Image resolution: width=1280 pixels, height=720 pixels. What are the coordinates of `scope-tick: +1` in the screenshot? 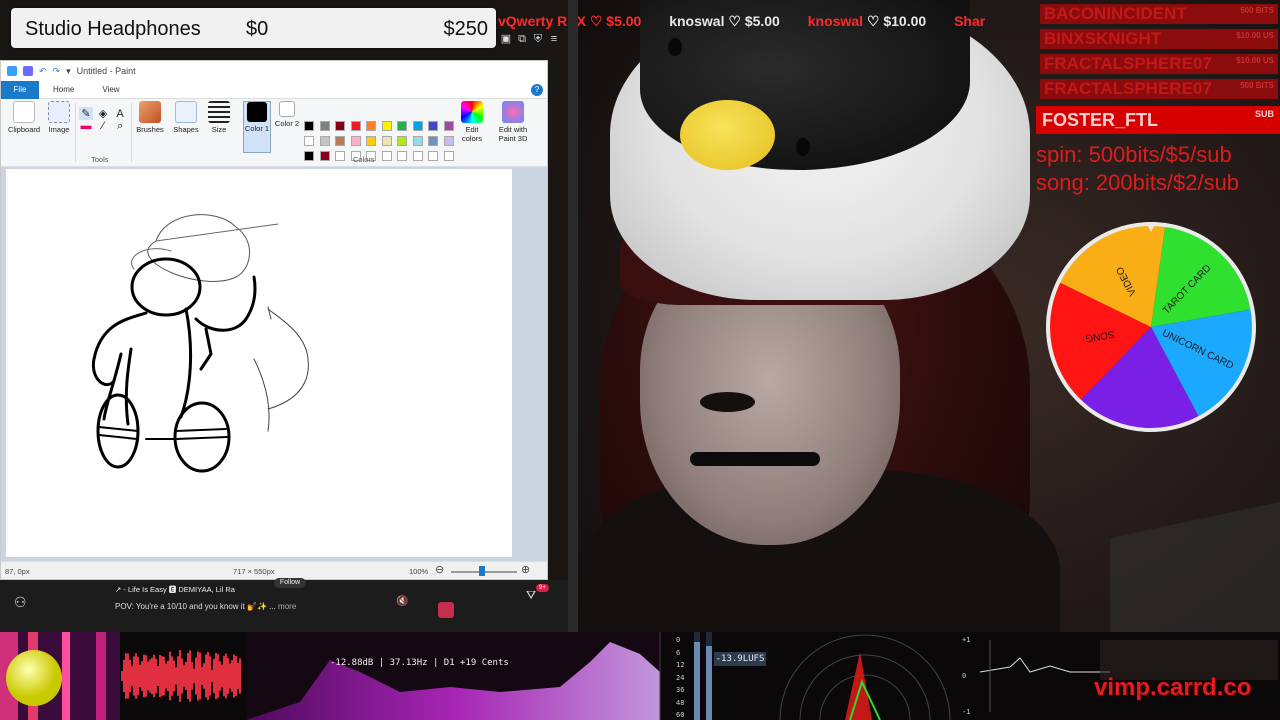 It's located at (966, 640).